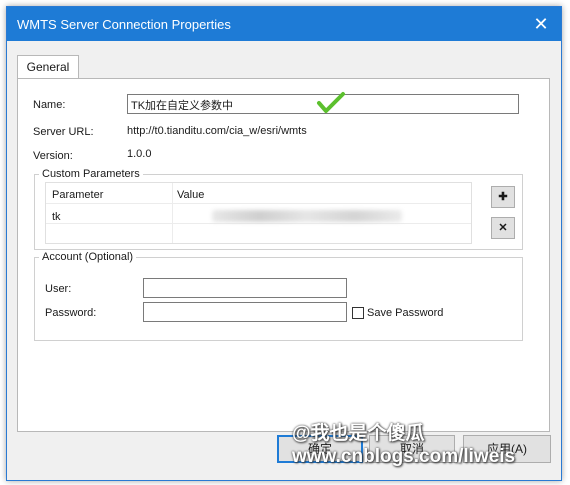 The width and height of the screenshot is (570, 485). I want to click on checkmark-icon, so click(331, 102).